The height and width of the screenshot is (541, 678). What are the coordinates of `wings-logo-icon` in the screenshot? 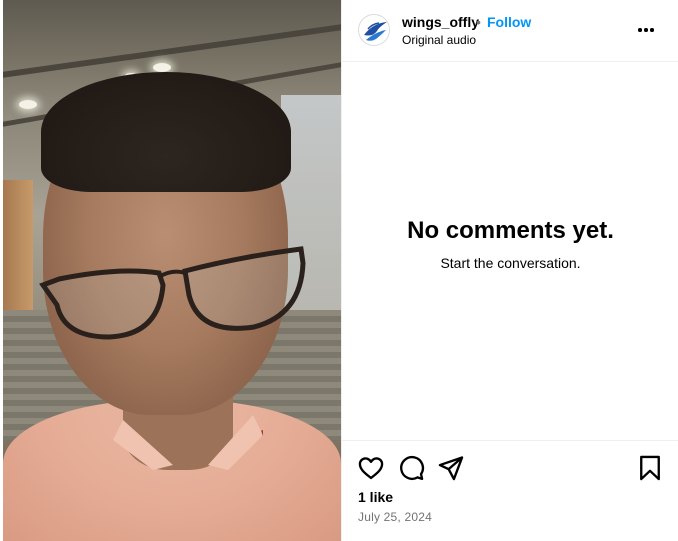 It's located at (374, 30).